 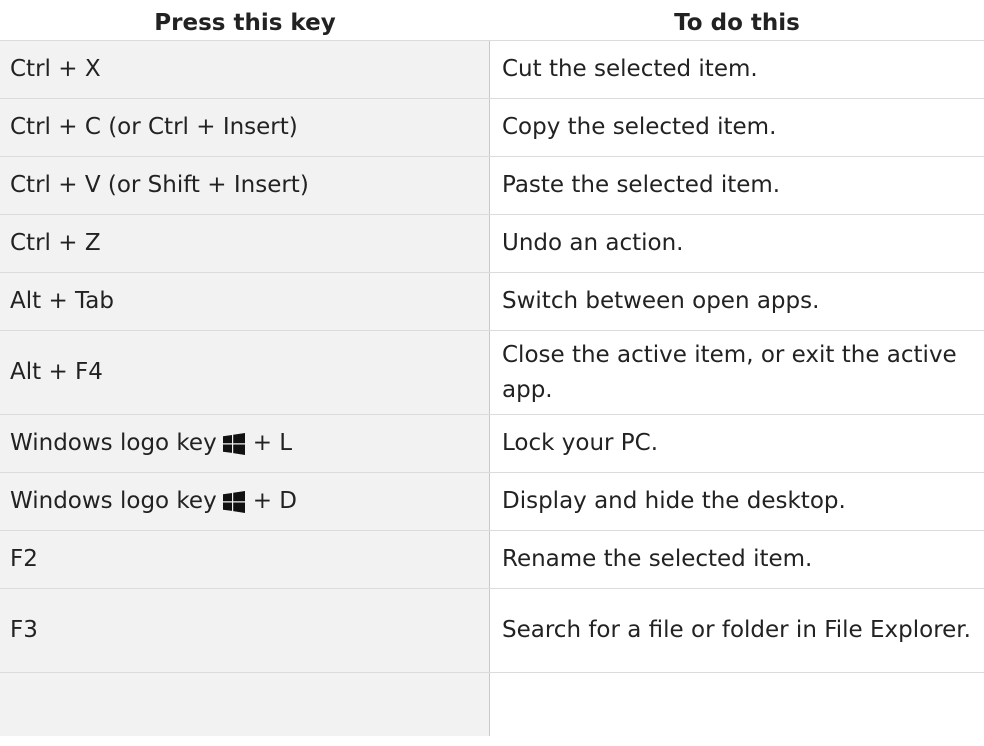 I want to click on shortcut-key-text: Ctrl + V (or Shift + Insert), so click(x=159, y=185).